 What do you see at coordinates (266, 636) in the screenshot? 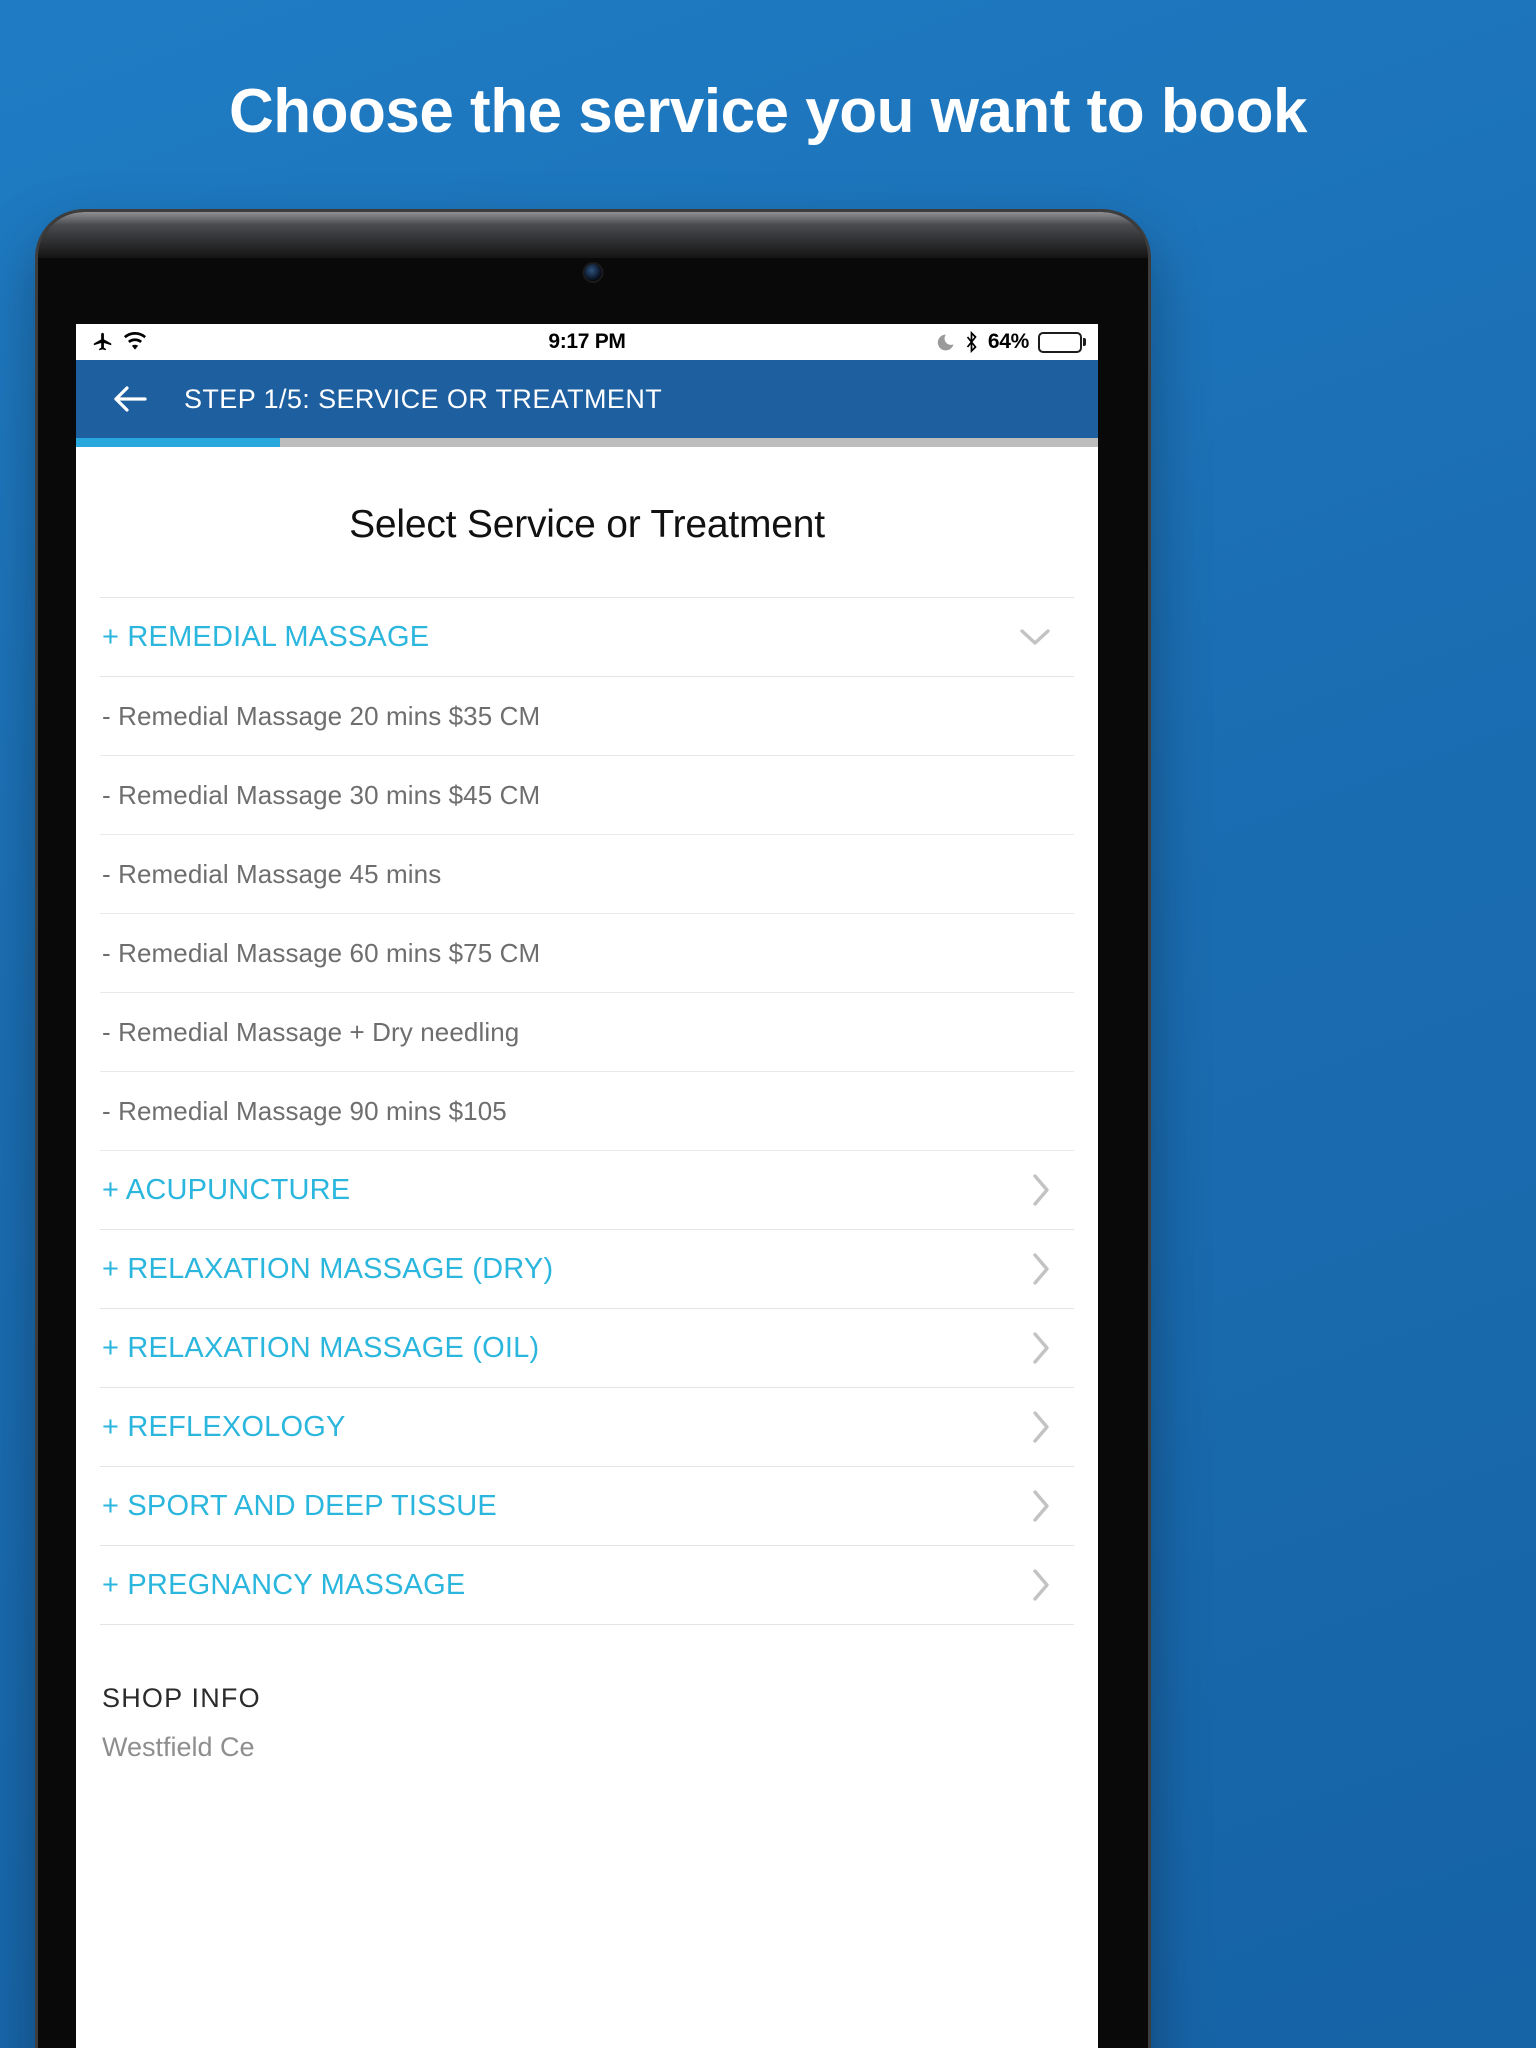
I see `service-category-label: + REMEDIAL MASSAGE` at bounding box center [266, 636].